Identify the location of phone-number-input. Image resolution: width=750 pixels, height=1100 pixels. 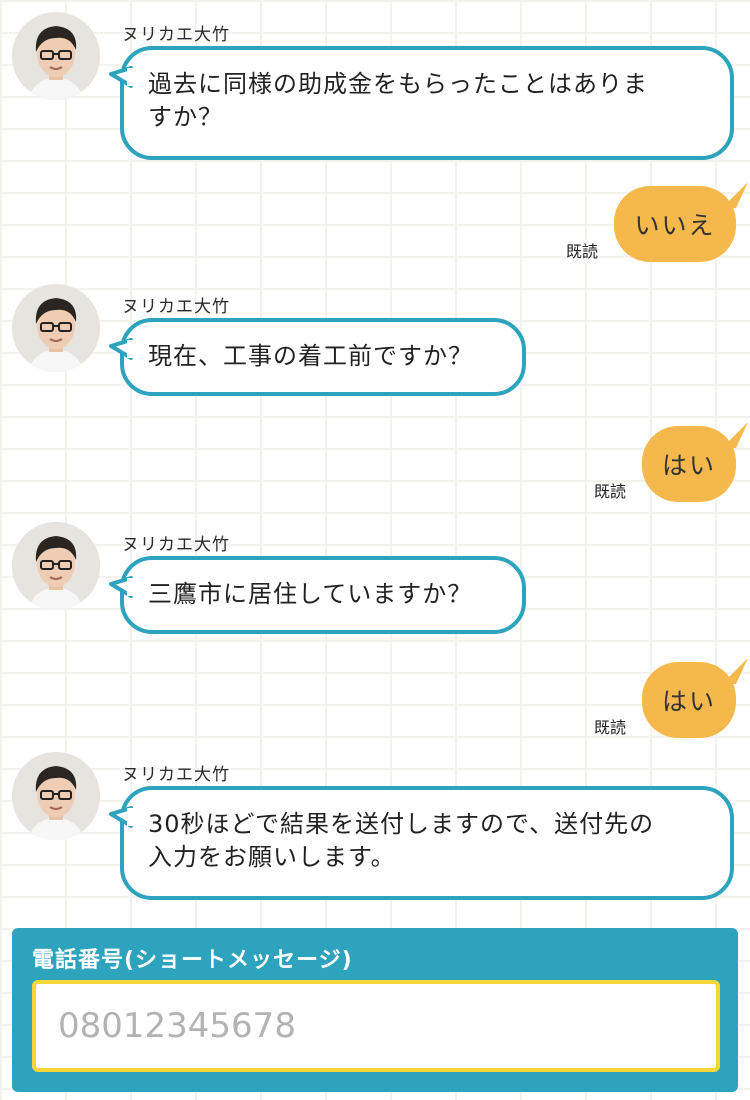
(376, 1026).